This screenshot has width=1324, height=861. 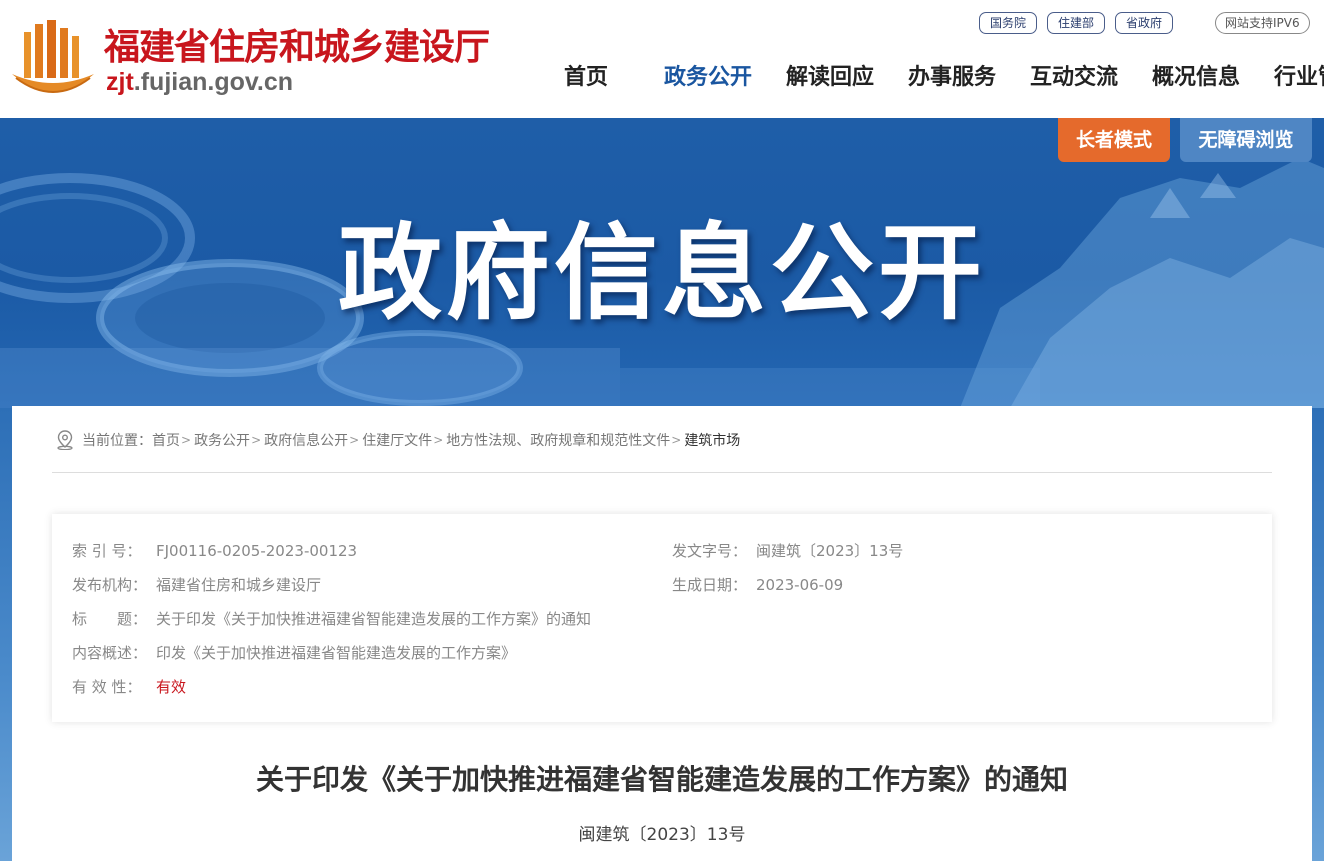 What do you see at coordinates (1008, 23) in the screenshot?
I see `link-state-council: 国务院` at bounding box center [1008, 23].